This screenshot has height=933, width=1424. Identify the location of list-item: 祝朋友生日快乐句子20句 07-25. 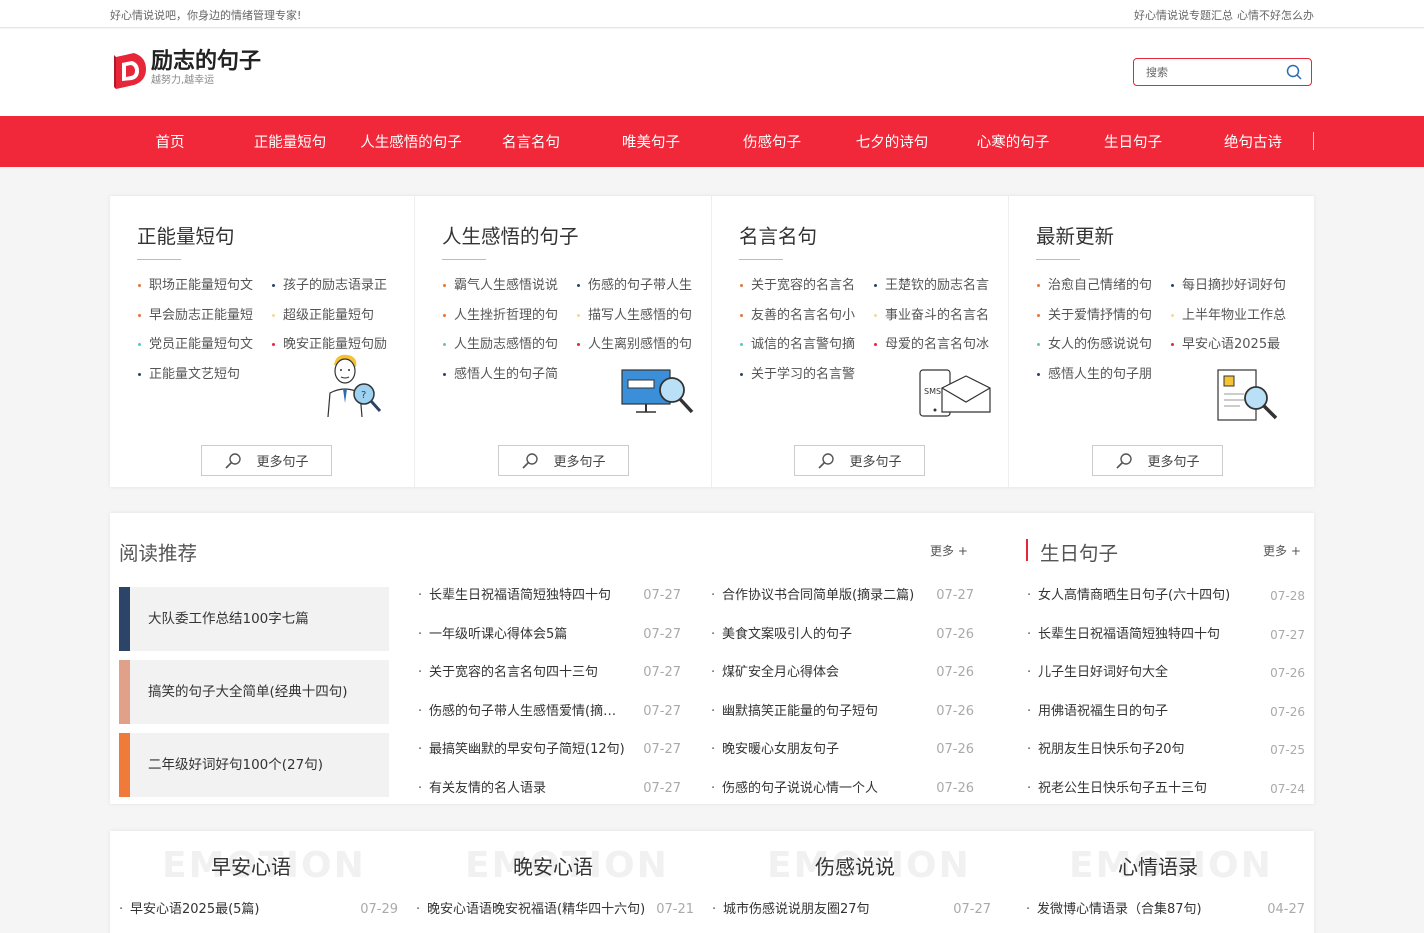
(1166, 750).